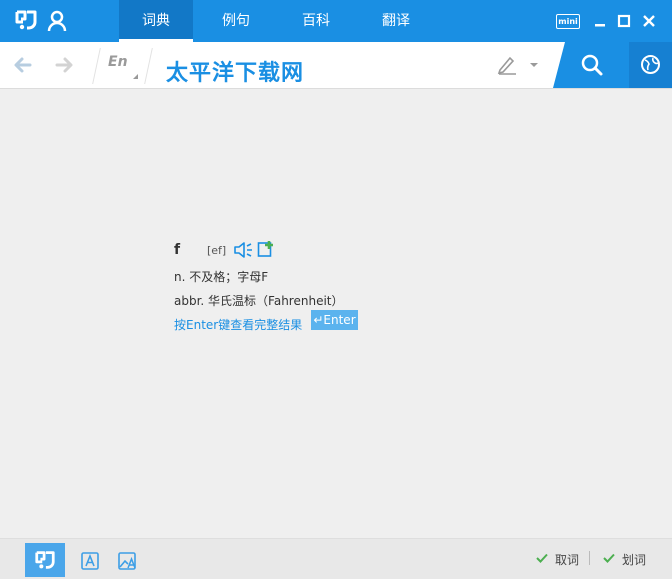 The height and width of the screenshot is (579, 672). Describe the element at coordinates (221, 277) in the screenshot. I see `definition-line: n. 不及格；字母F` at that location.